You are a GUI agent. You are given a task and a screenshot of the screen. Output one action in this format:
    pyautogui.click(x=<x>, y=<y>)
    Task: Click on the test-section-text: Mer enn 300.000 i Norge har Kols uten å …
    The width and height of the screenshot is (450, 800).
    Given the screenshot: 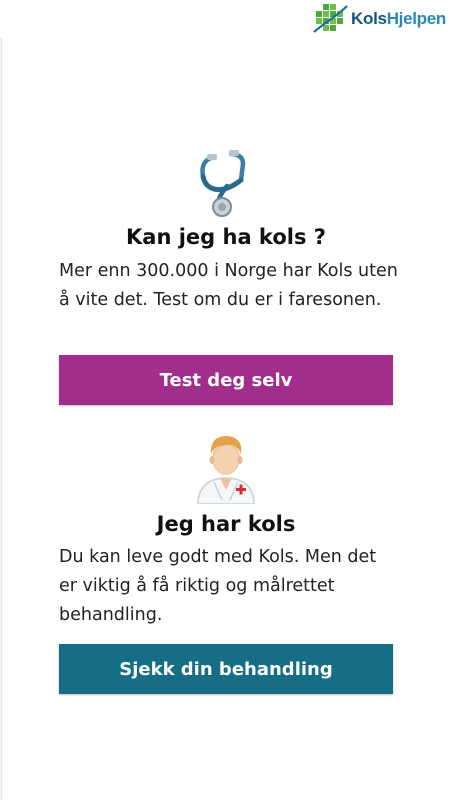 What is the action you would take?
    pyautogui.click(x=228, y=285)
    